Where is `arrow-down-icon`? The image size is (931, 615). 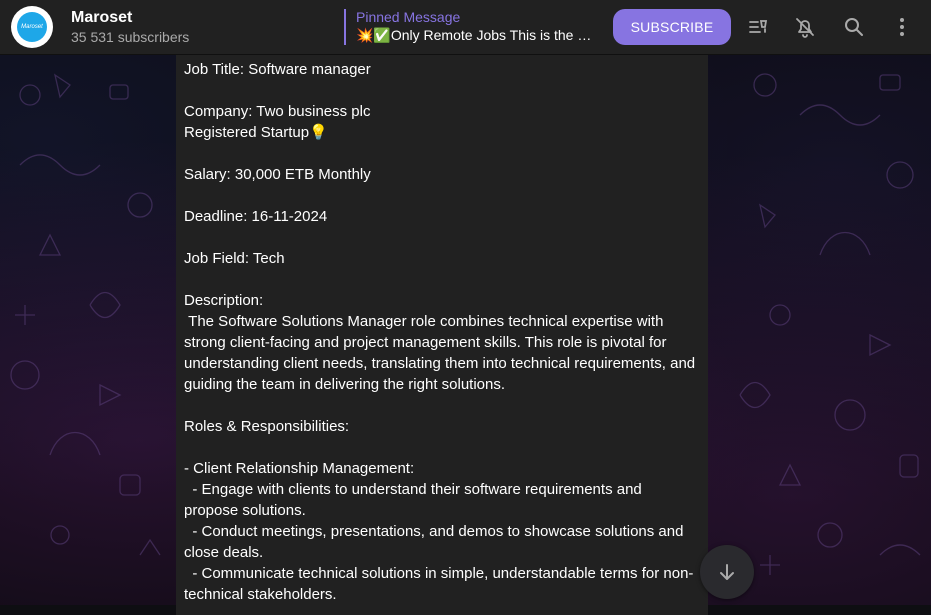
arrow-down-icon is located at coordinates (727, 572).